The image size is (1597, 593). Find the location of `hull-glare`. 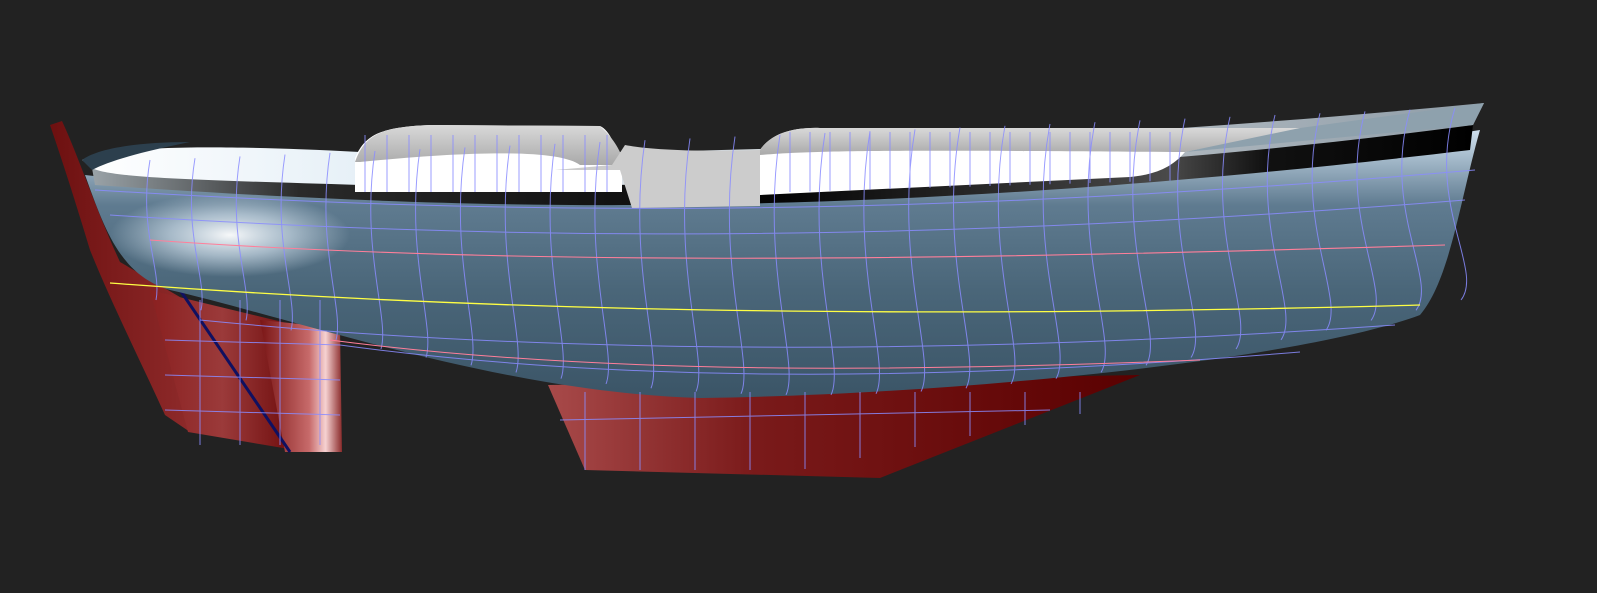

hull-glare is located at coordinates (230, 235).